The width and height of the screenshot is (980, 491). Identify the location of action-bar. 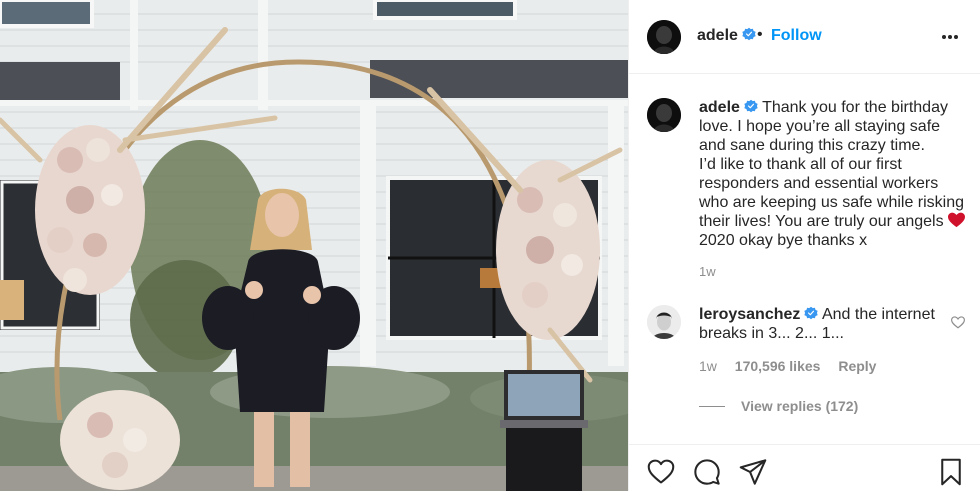
(804, 467).